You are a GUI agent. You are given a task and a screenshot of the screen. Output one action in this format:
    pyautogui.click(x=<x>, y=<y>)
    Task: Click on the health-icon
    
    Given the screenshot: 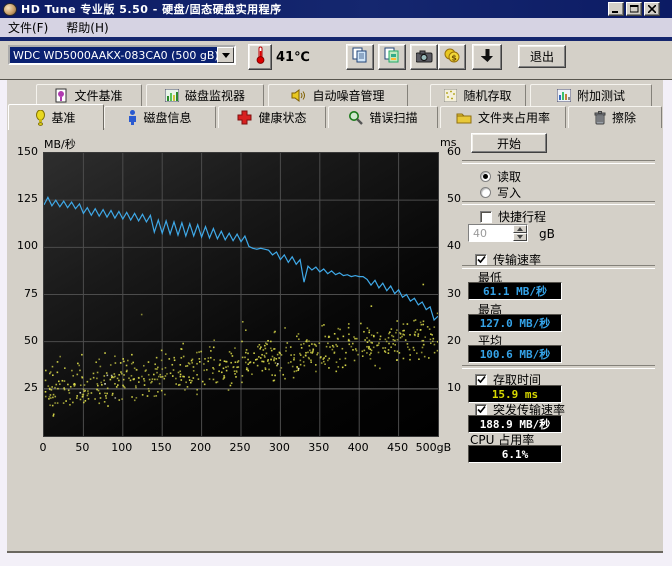 What is the action you would take?
    pyautogui.click(x=244, y=117)
    